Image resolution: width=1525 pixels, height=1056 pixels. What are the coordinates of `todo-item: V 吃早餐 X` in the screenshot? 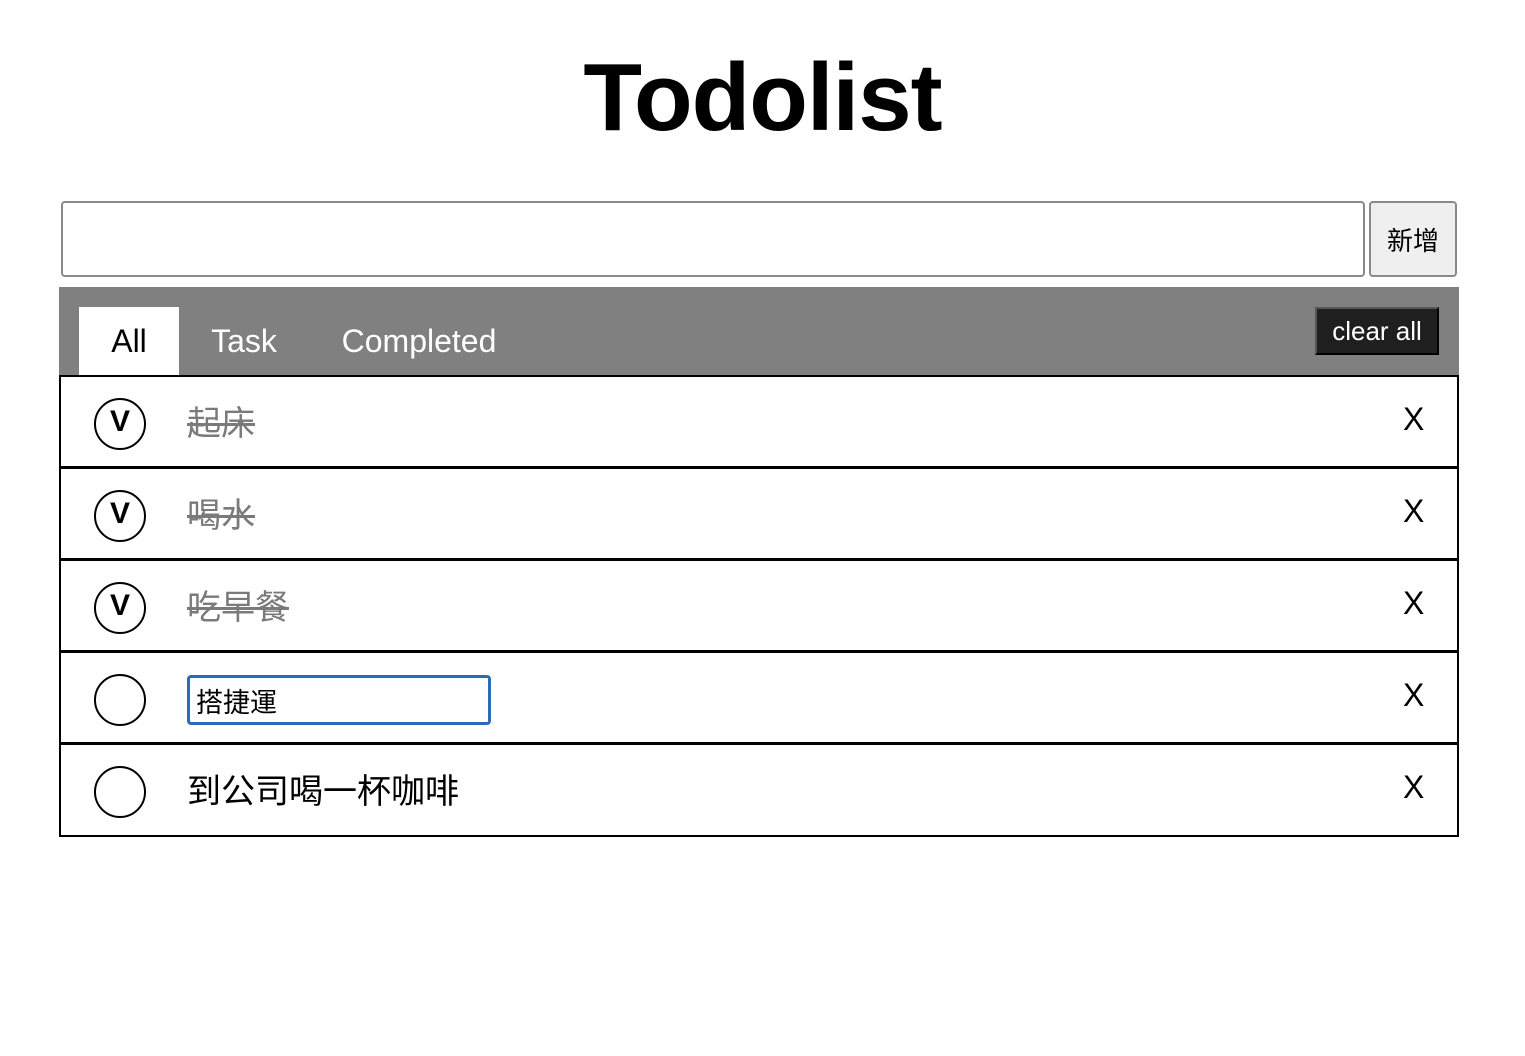 It's located at (759, 605).